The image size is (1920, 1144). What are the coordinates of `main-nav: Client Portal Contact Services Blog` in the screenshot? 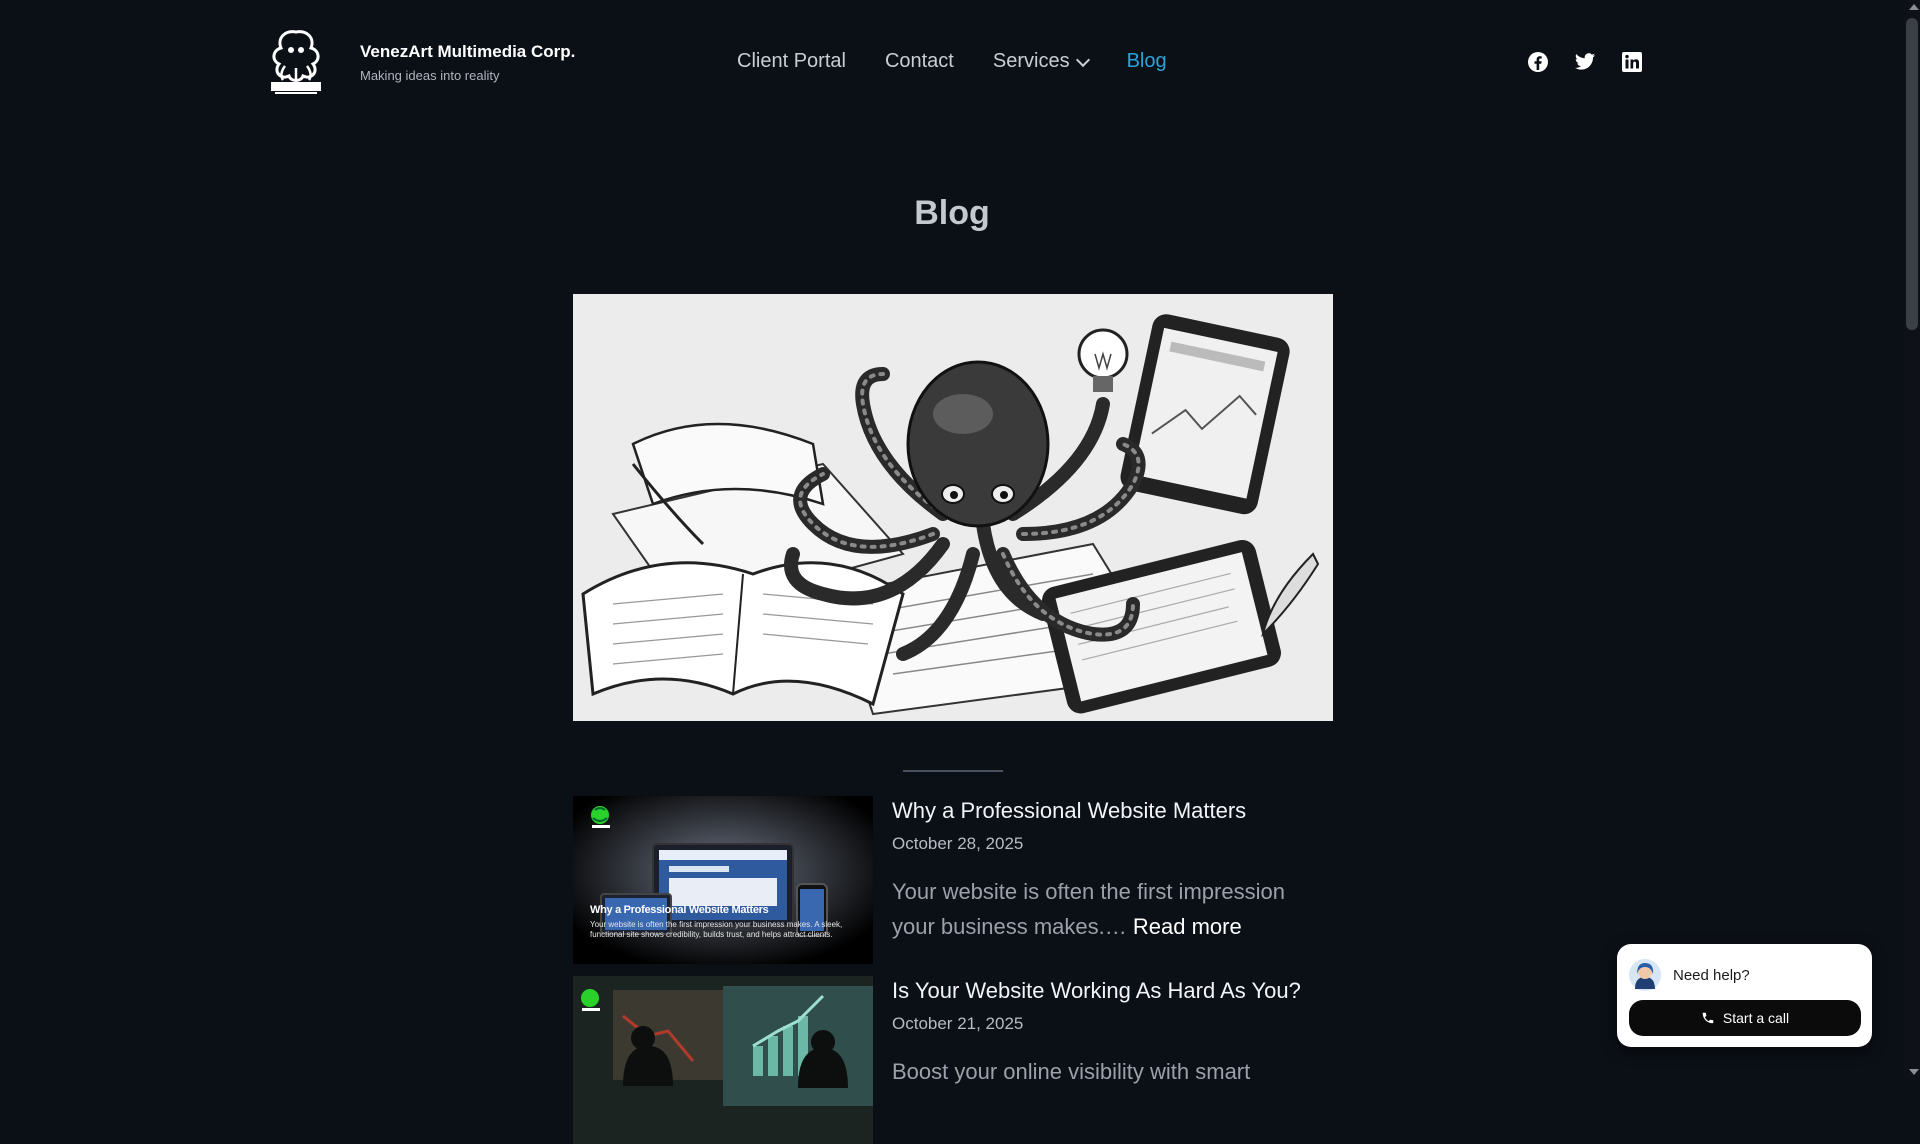 It's located at (952, 61).